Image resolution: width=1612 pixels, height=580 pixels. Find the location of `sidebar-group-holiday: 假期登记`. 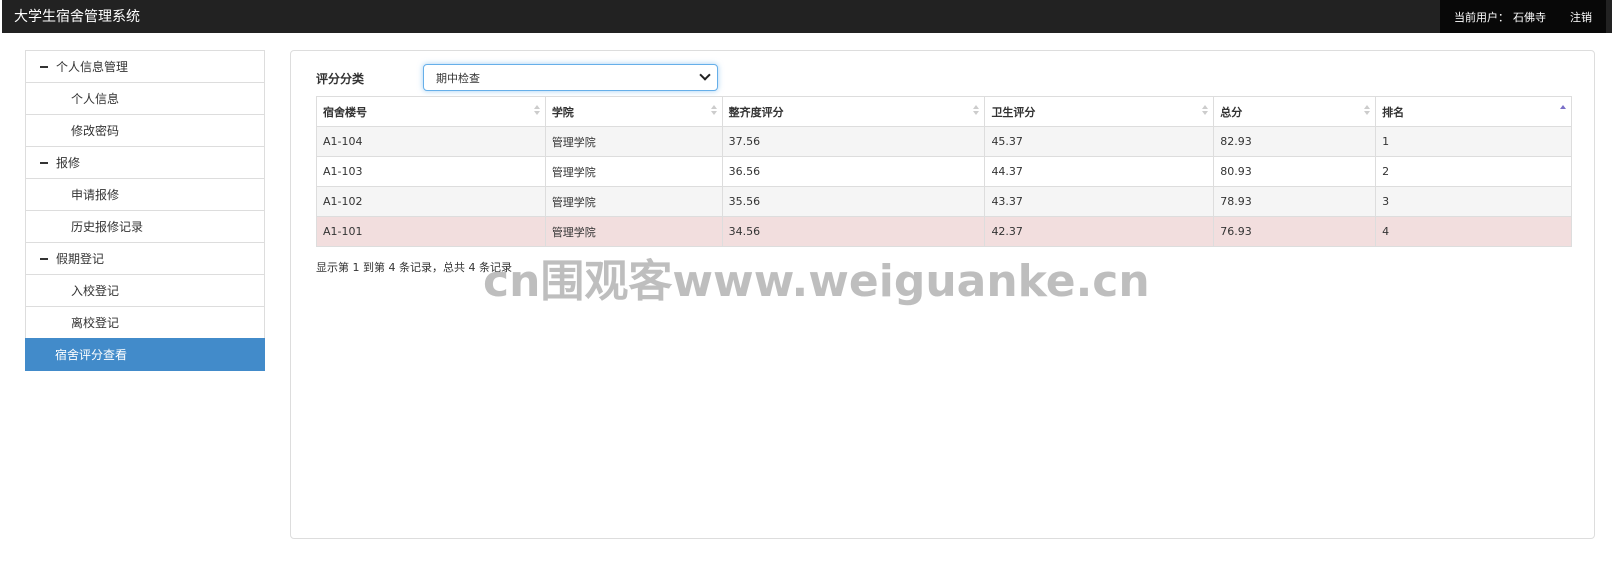

sidebar-group-holiday: 假期登记 is located at coordinates (145, 258).